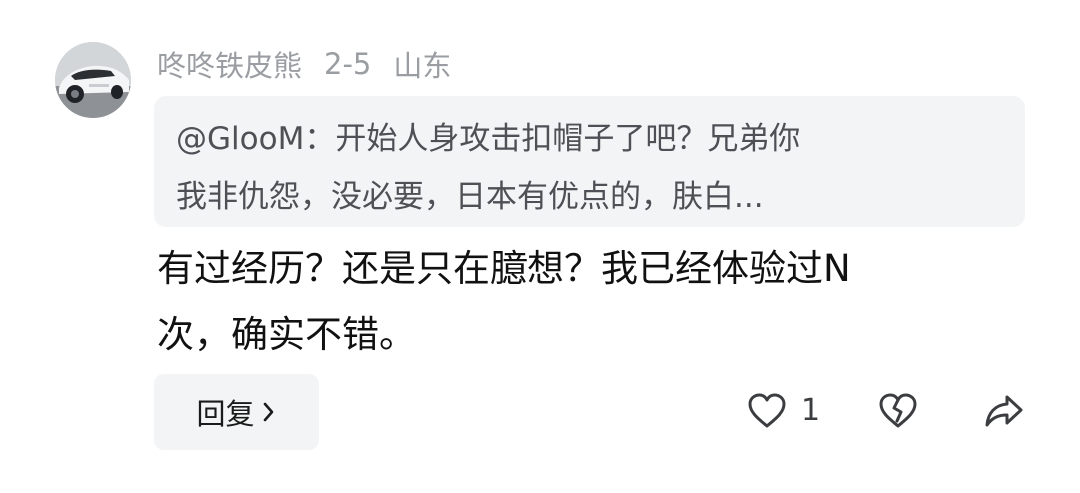 The width and height of the screenshot is (1080, 493). What do you see at coordinates (315, 64) in the screenshot?
I see `comment-header: 咚咚铁皮熊 2-5 山东` at bounding box center [315, 64].